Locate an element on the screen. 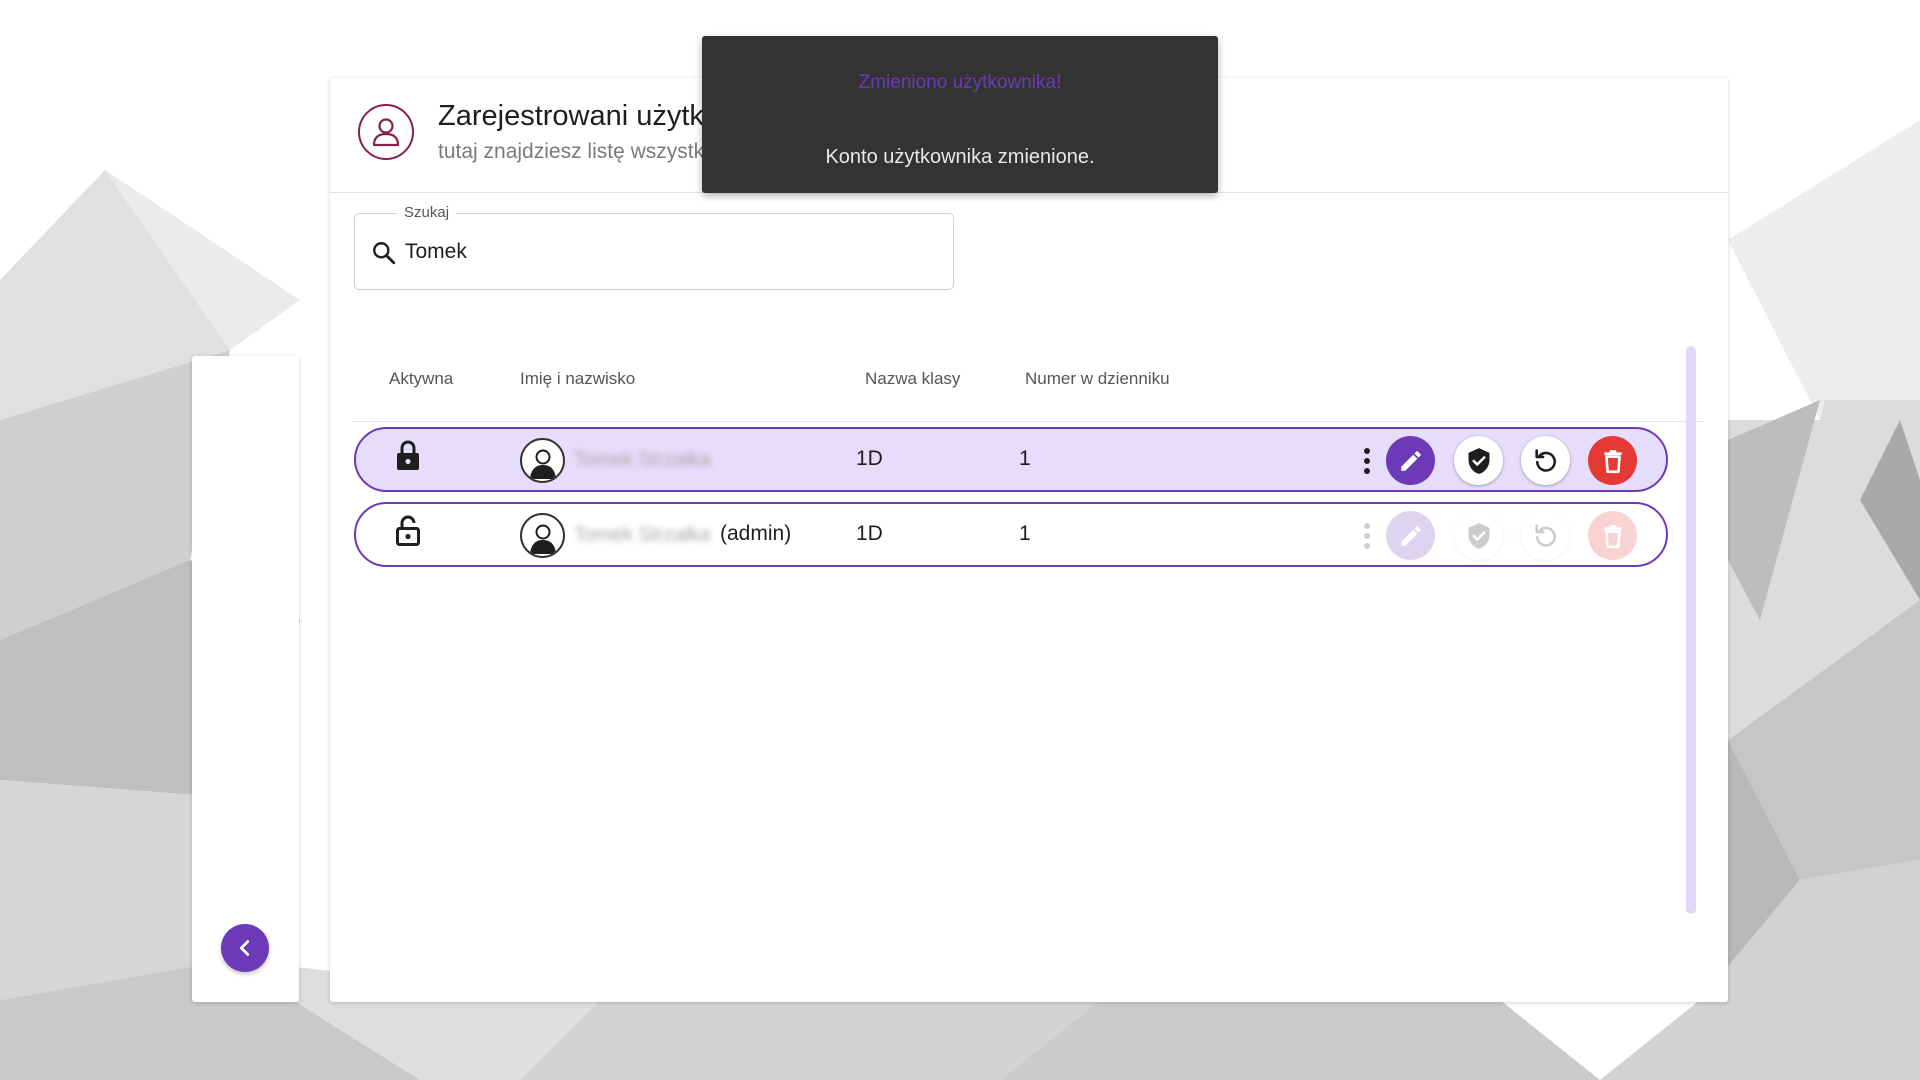  column-header-name: Imię i nazwisko is located at coordinates (577, 379).